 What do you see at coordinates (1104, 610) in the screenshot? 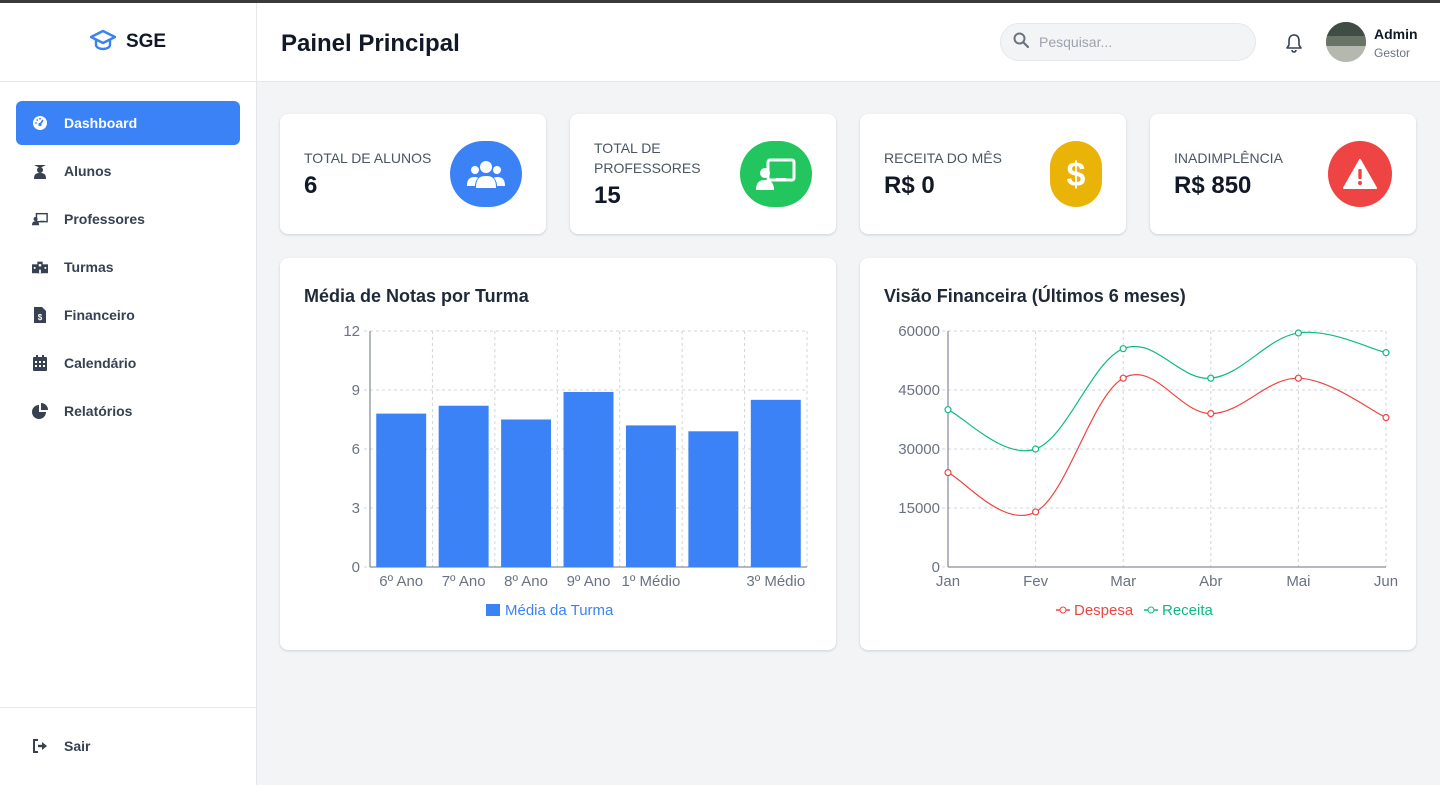
I see `legend-label: Despesa` at bounding box center [1104, 610].